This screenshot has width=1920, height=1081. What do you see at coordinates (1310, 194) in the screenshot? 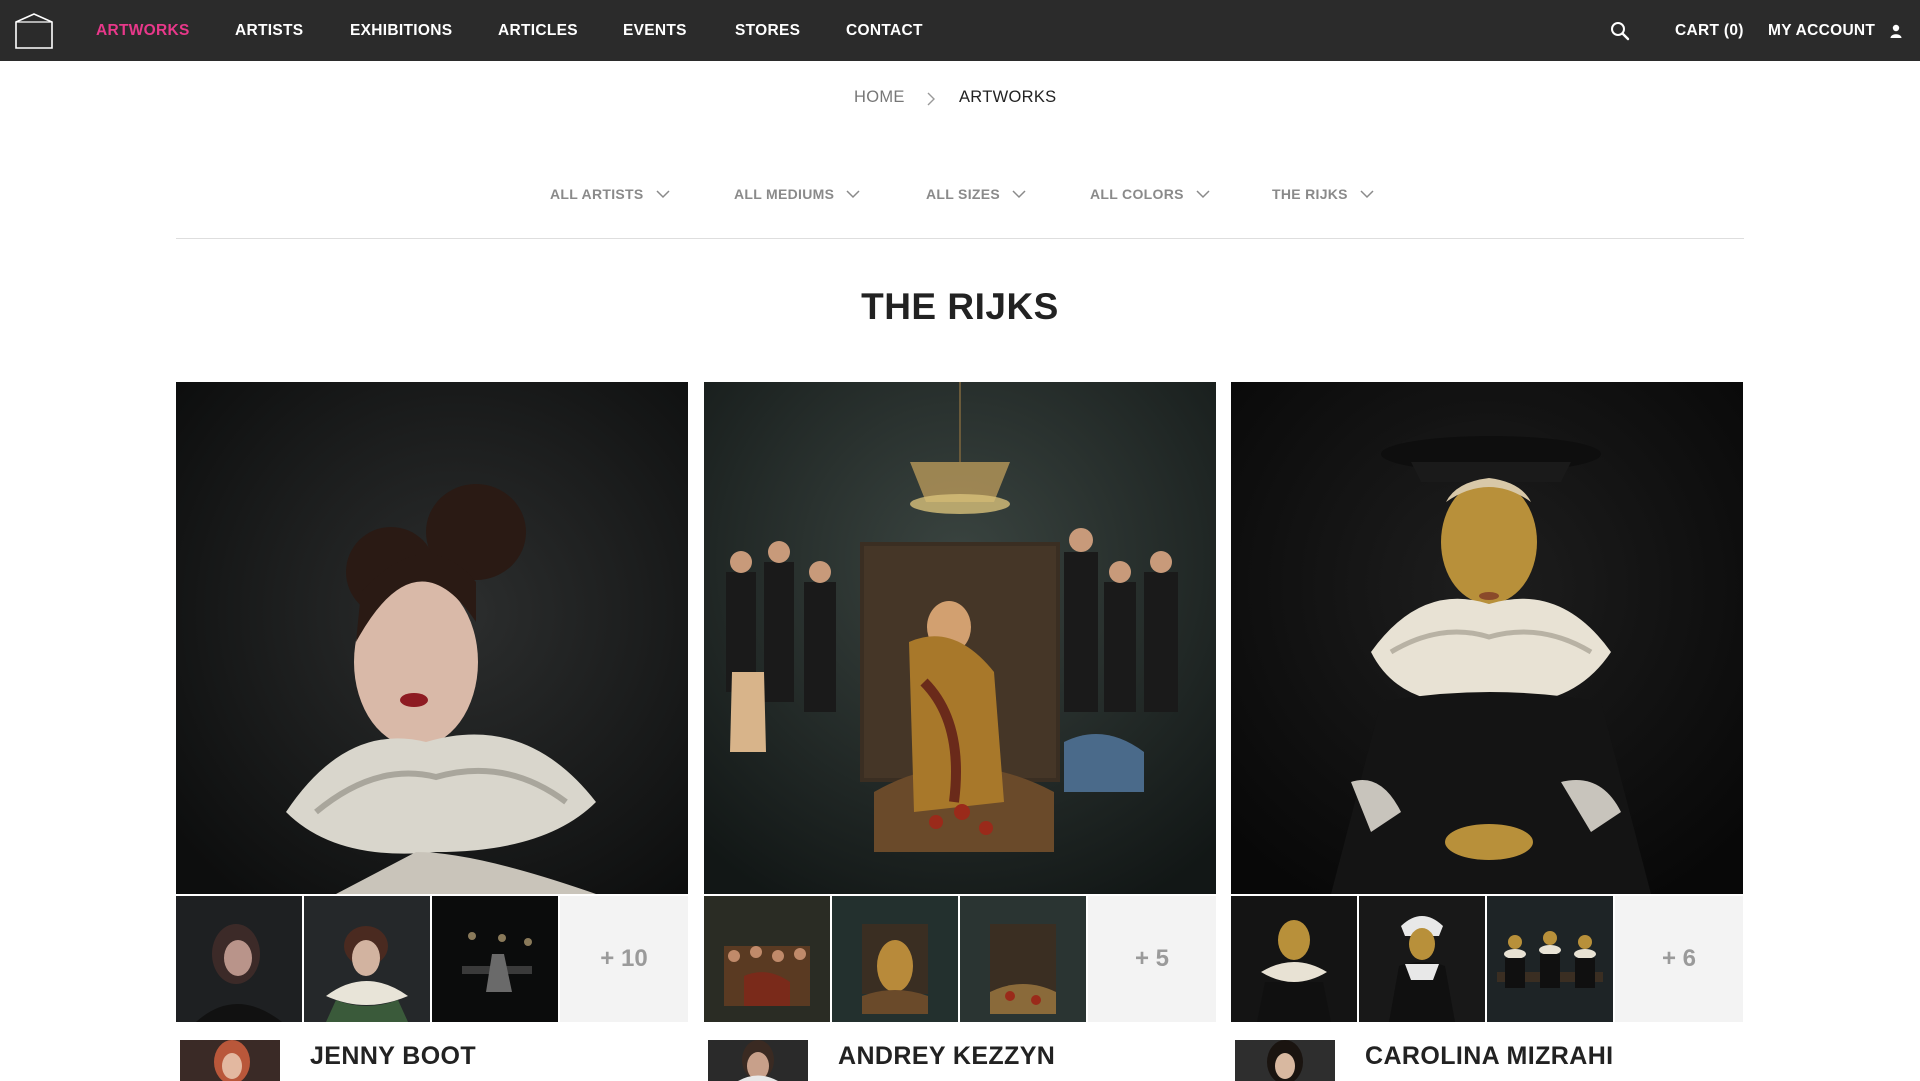
I see `filter-label: THE RIJKS` at bounding box center [1310, 194].